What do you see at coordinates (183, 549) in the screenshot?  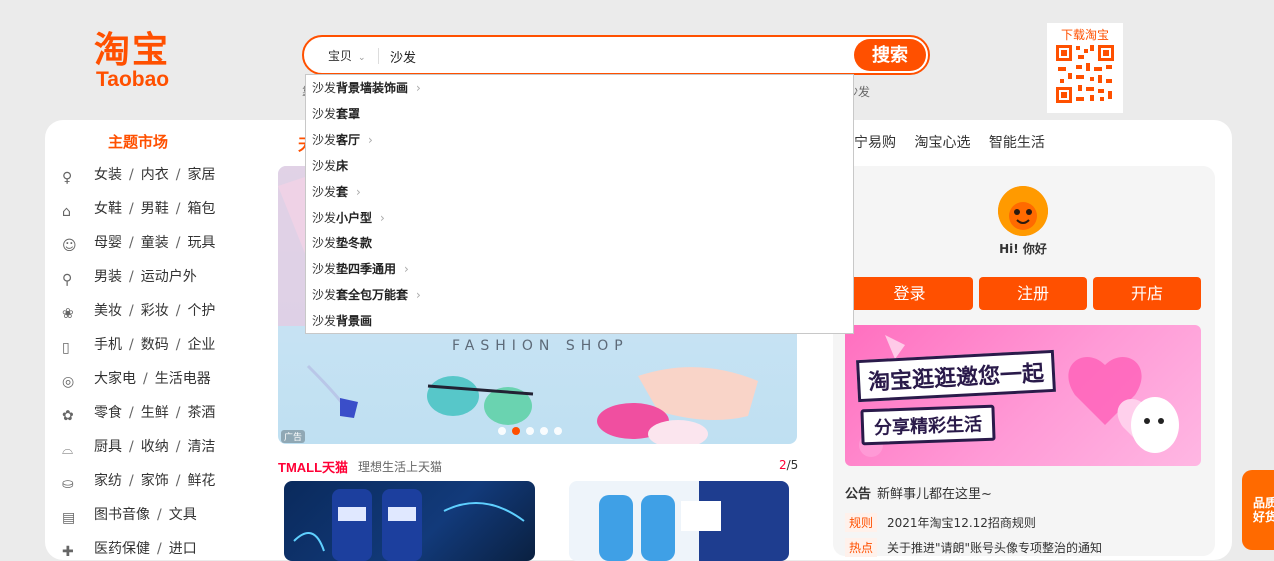 I see `category-link: 进口` at bounding box center [183, 549].